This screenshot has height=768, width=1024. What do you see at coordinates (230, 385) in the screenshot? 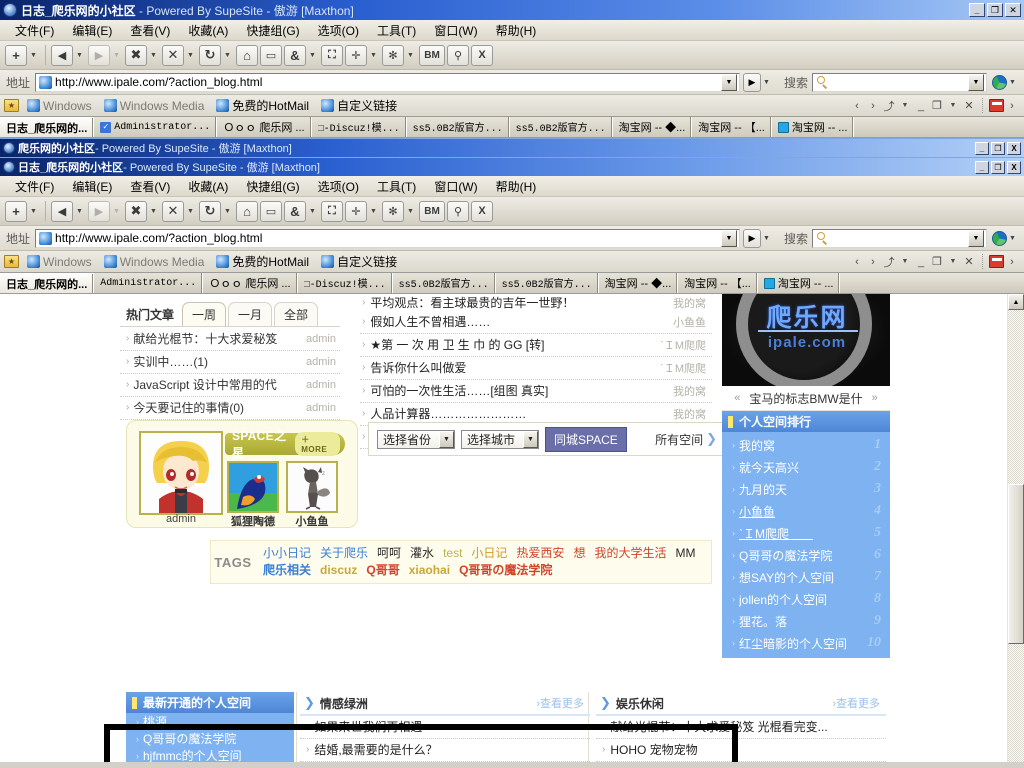
I see `list-item: › JavaScript 设计中常用的代 admin` at bounding box center [230, 385].